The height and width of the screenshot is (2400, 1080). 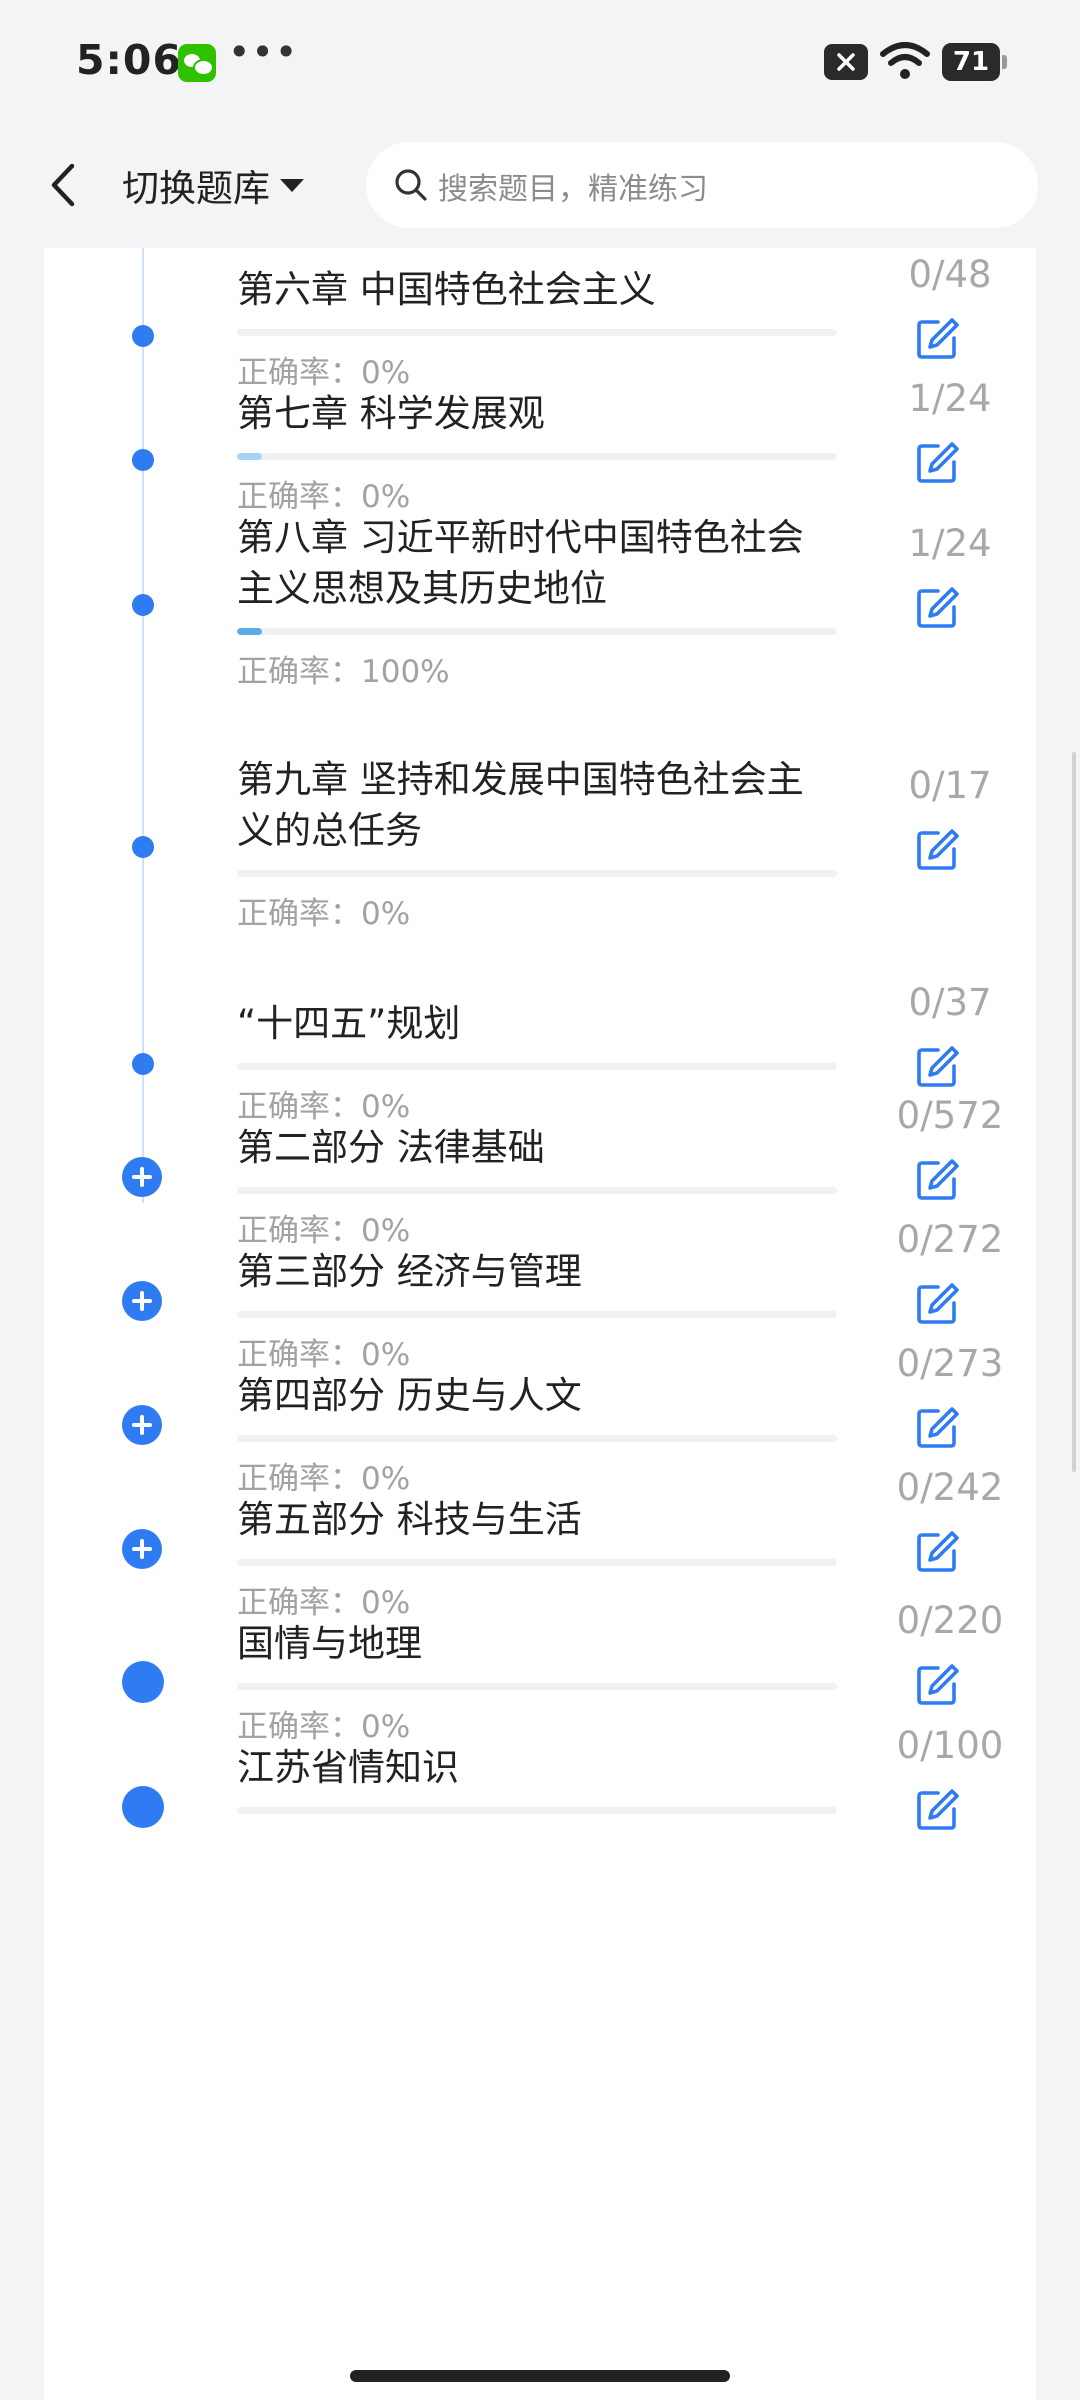 What do you see at coordinates (950, 1115) in the screenshot?
I see `question-count: 0/572` at bounding box center [950, 1115].